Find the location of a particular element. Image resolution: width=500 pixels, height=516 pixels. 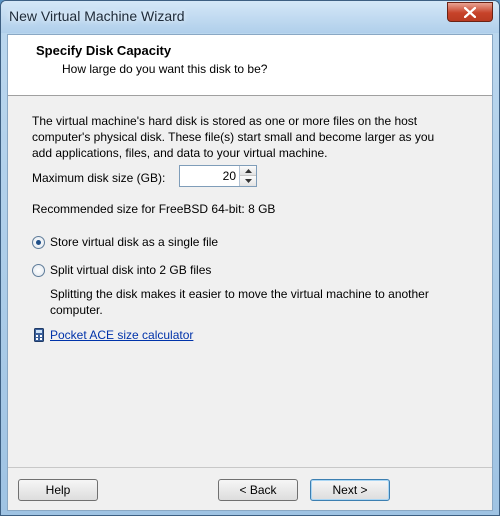

max-disk-size-label: Maximum disk size (GB): is located at coordinates (99, 178).